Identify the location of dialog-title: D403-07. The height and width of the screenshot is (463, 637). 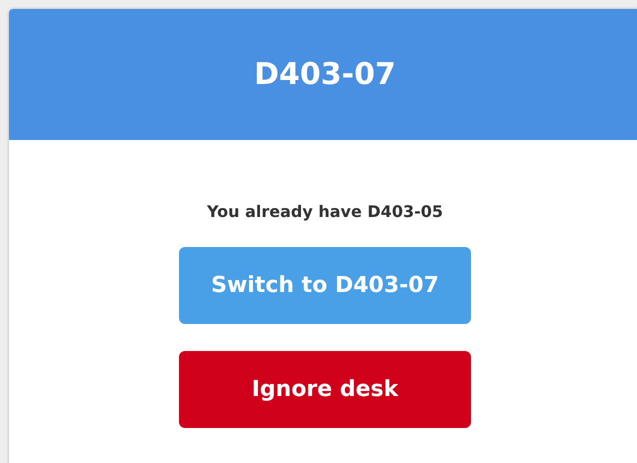
(325, 74).